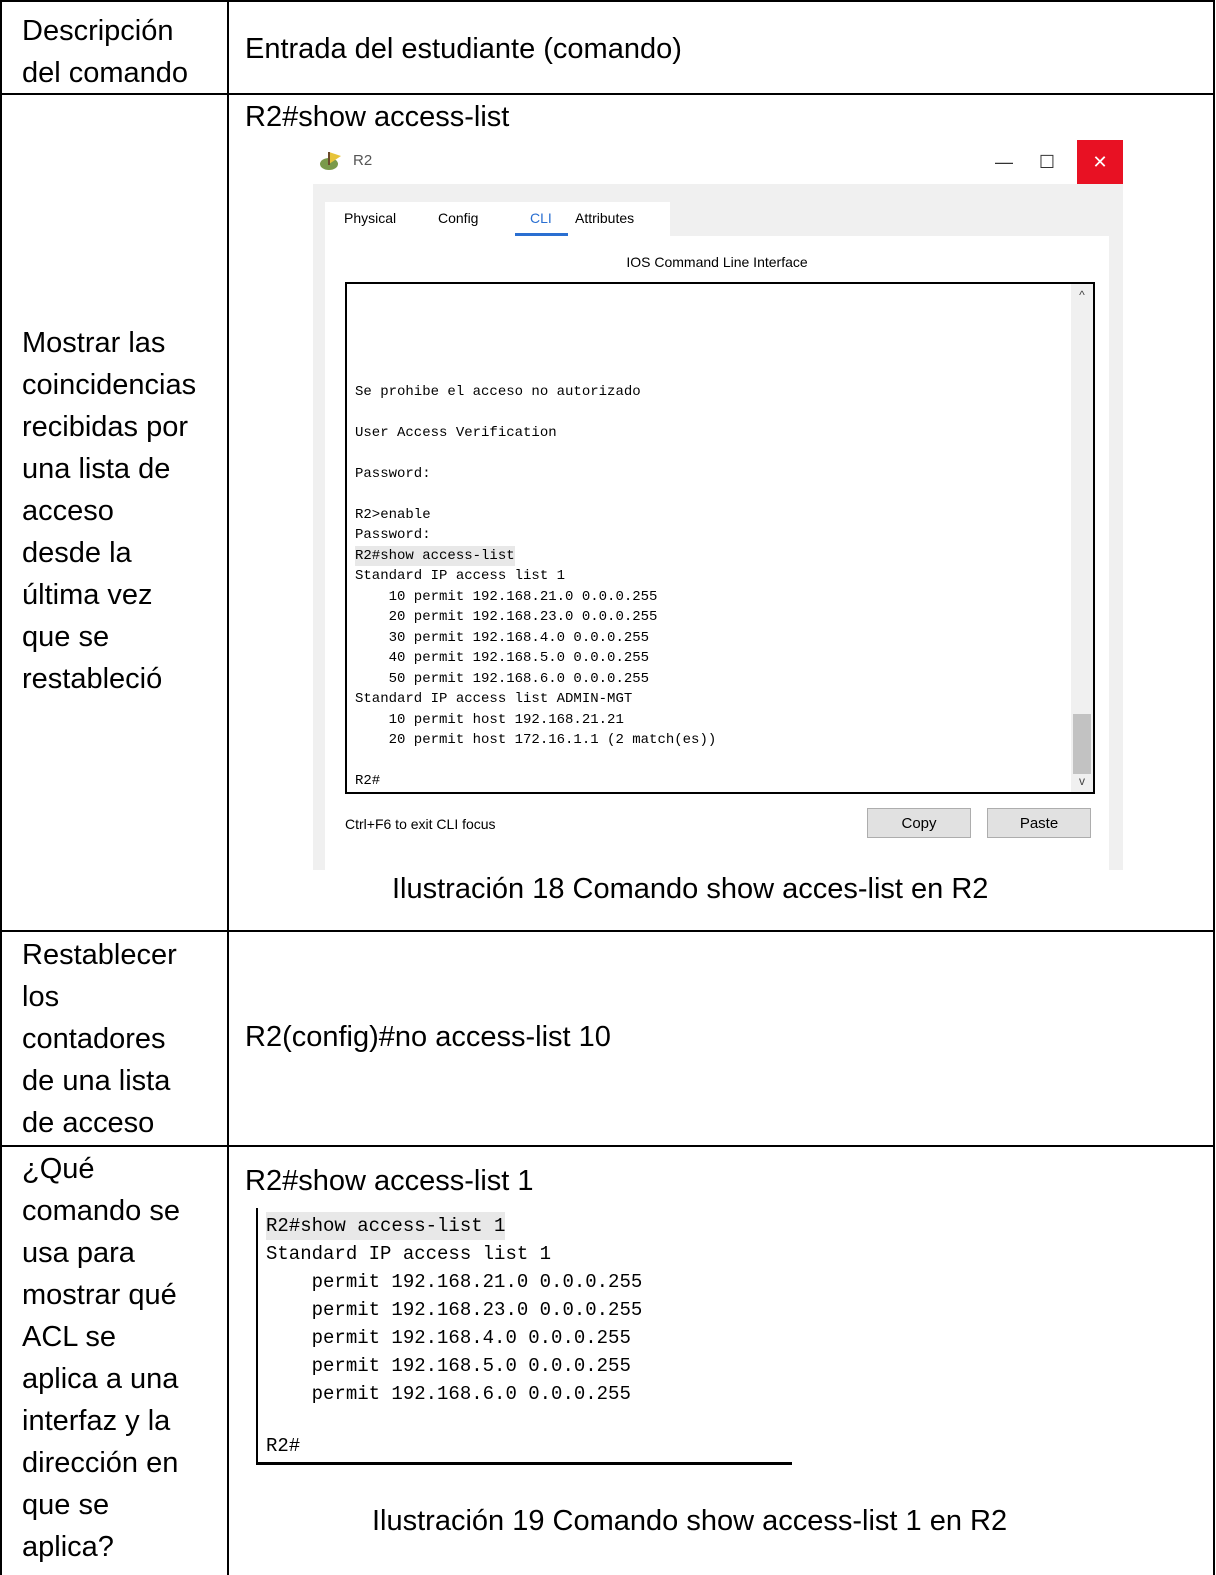 The image size is (1216, 1575). I want to click on description-line: dirección en, so click(100, 1463).